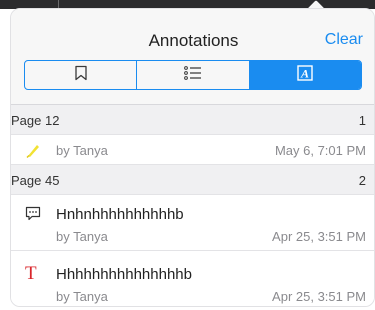 The image size is (375, 310). I want to click on annotation-a-glyph: A, so click(304, 73).